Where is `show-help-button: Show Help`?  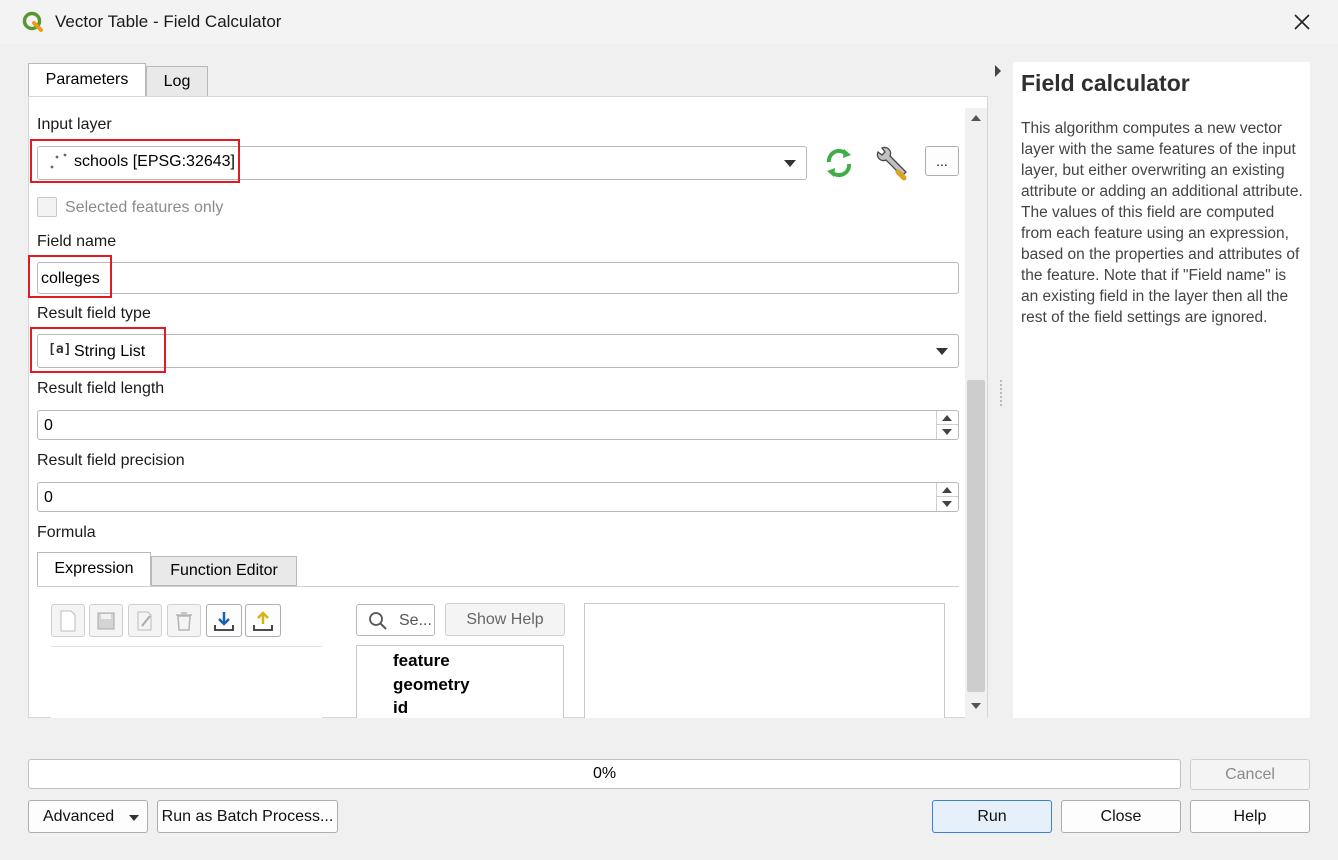
show-help-button: Show Help is located at coordinates (505, 619).